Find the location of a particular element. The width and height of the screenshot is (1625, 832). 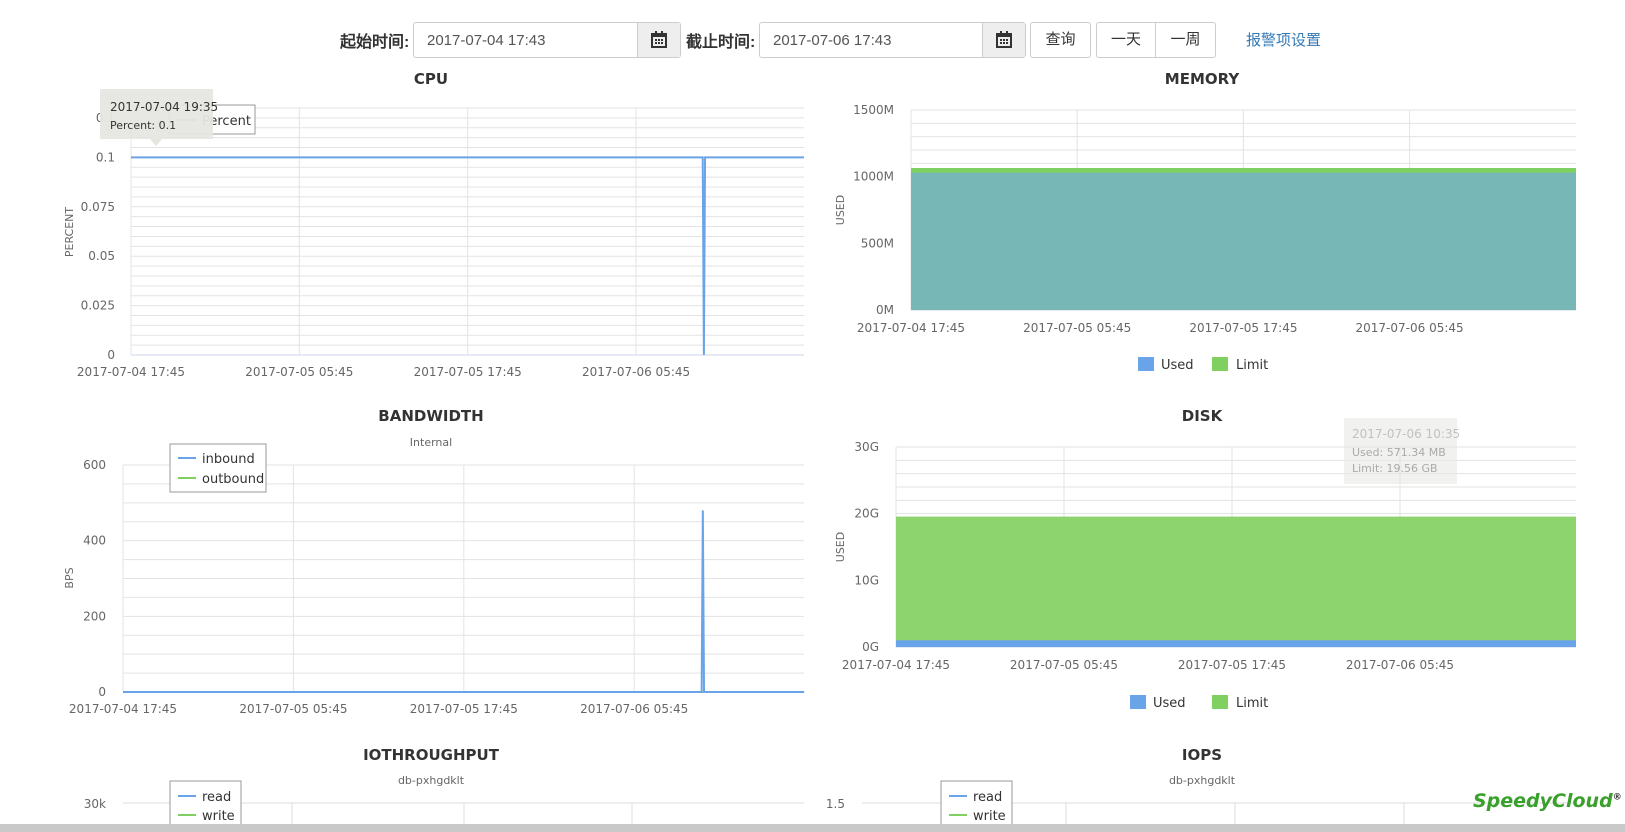

iops-legend-write: write is located at coordinates (989, 816).